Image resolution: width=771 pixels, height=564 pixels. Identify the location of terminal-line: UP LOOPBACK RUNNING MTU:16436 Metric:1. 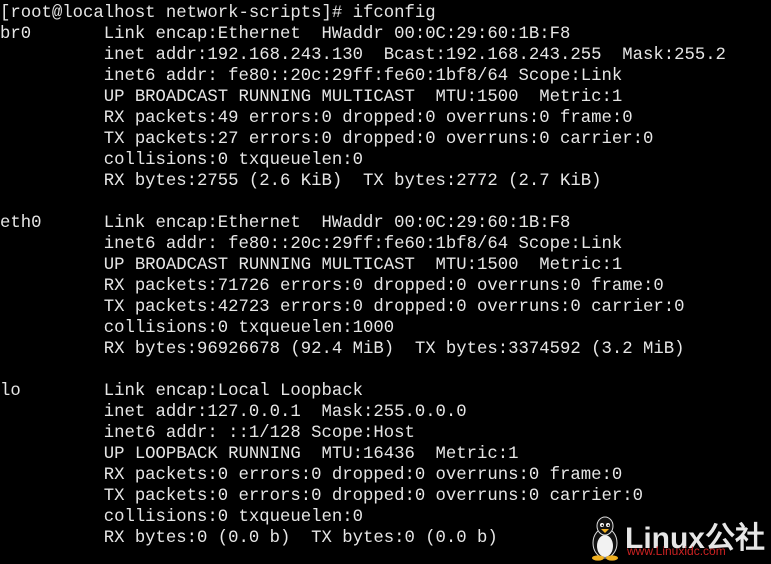
(259, 454).